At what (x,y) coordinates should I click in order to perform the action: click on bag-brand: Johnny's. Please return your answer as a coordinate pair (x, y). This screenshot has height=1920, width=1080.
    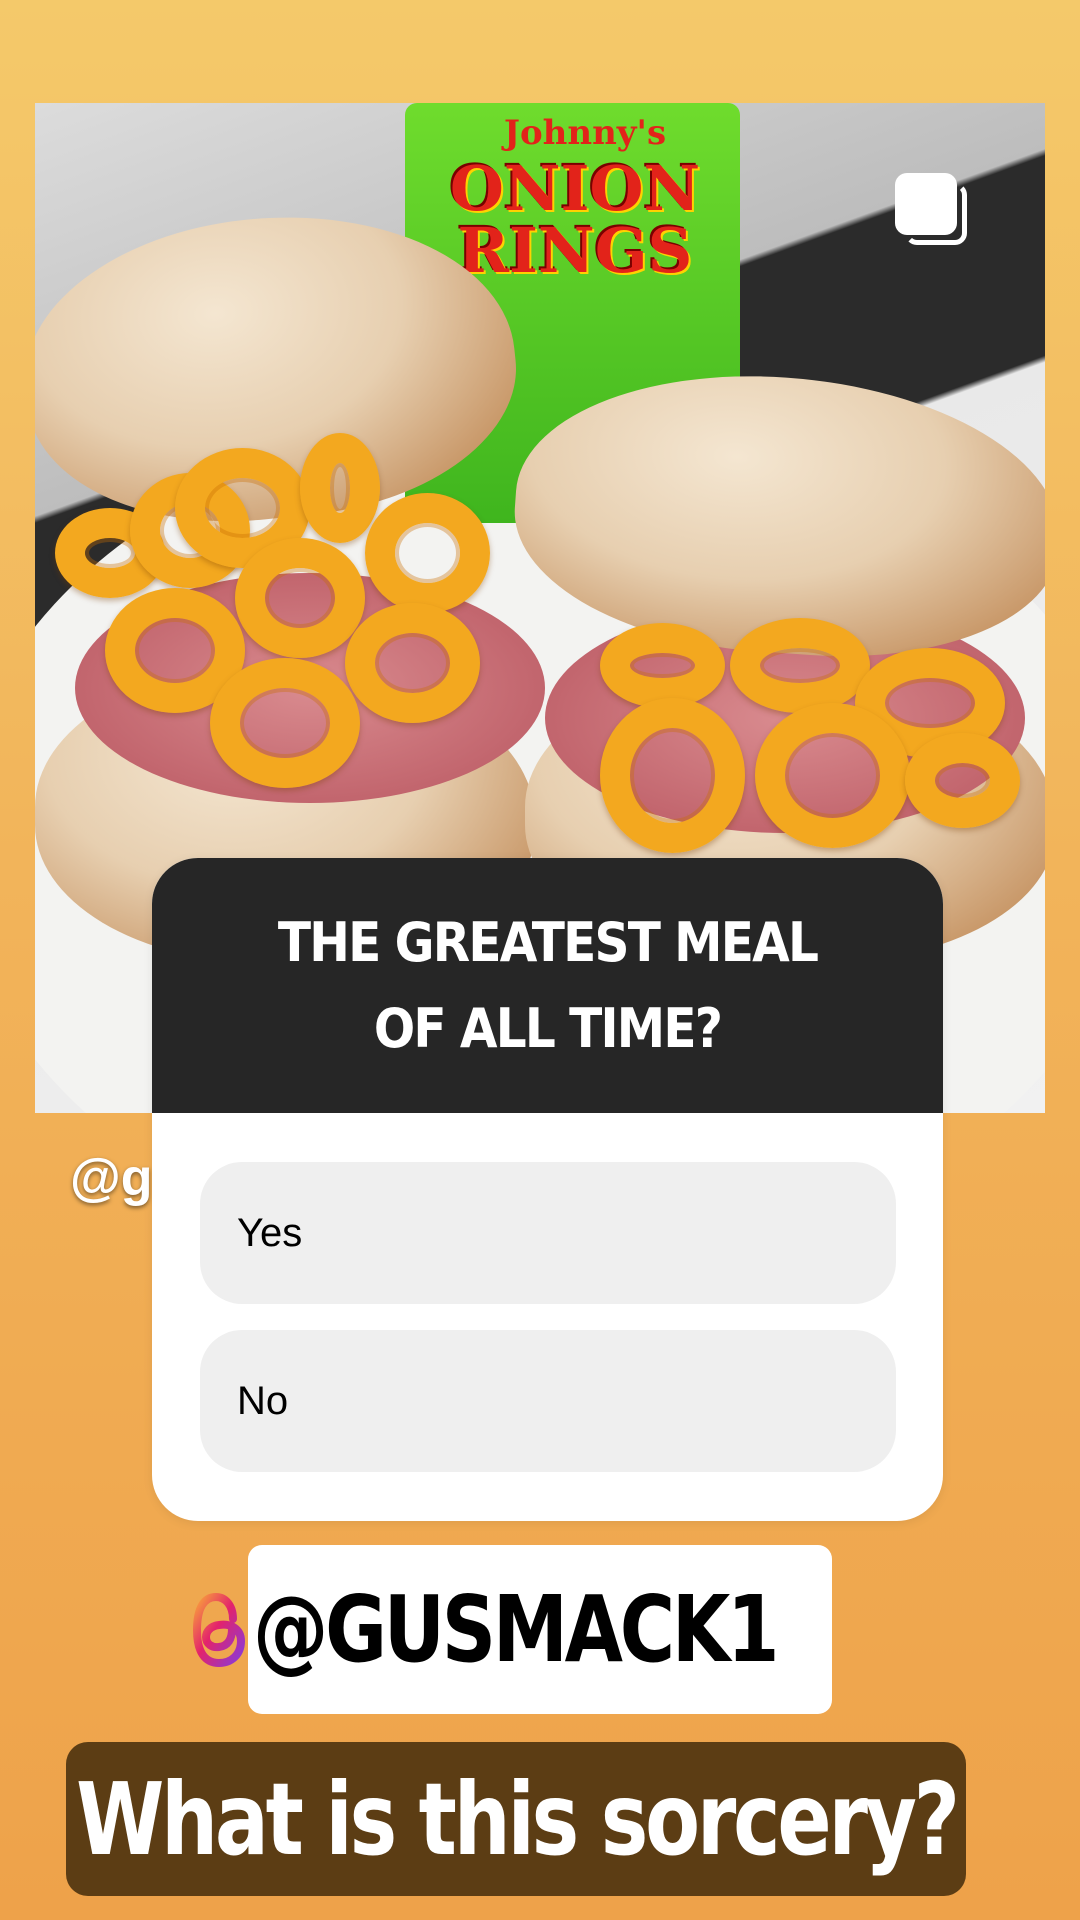
    Looking at the image, I should click on (585, 133).